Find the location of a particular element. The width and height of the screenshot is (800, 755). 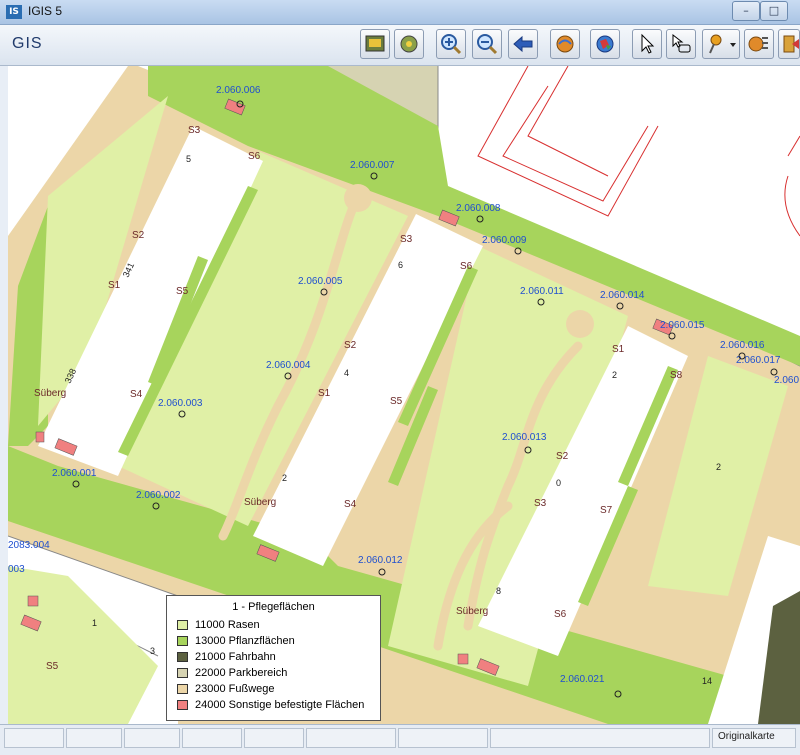

parcel-label: 2.060.016 is located at coordinates (742, 345).